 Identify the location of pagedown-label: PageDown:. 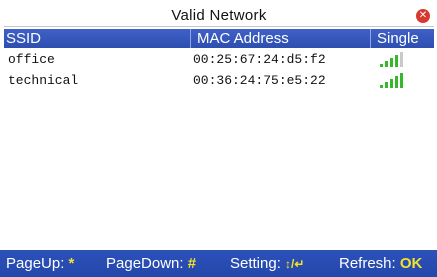
(145, 263).